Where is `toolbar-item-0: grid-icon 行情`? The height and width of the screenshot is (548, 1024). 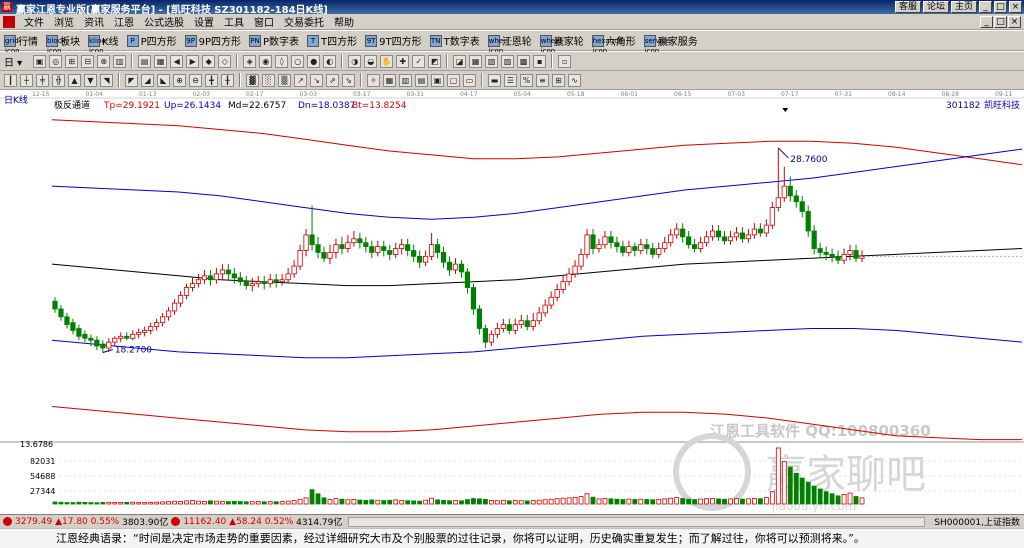 toolbar-item-0: grid-icon 行情 is located at coordinates (21, 44).